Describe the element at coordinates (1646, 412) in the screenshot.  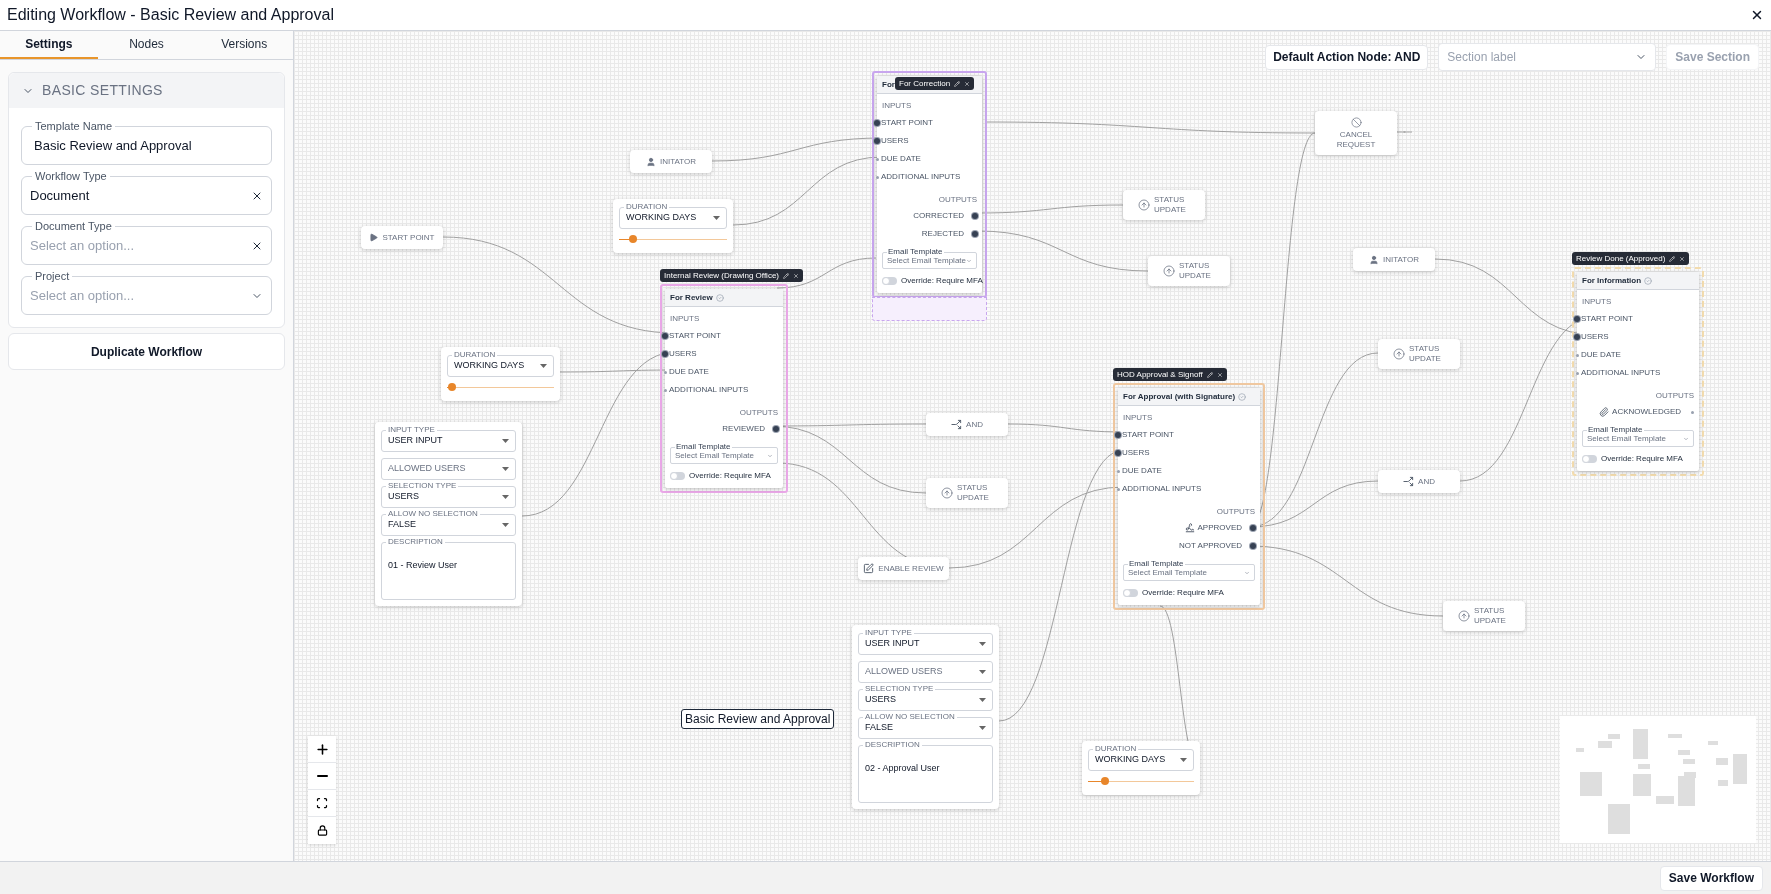
I see `output-label: ACKNOWLEDGED` at that location.